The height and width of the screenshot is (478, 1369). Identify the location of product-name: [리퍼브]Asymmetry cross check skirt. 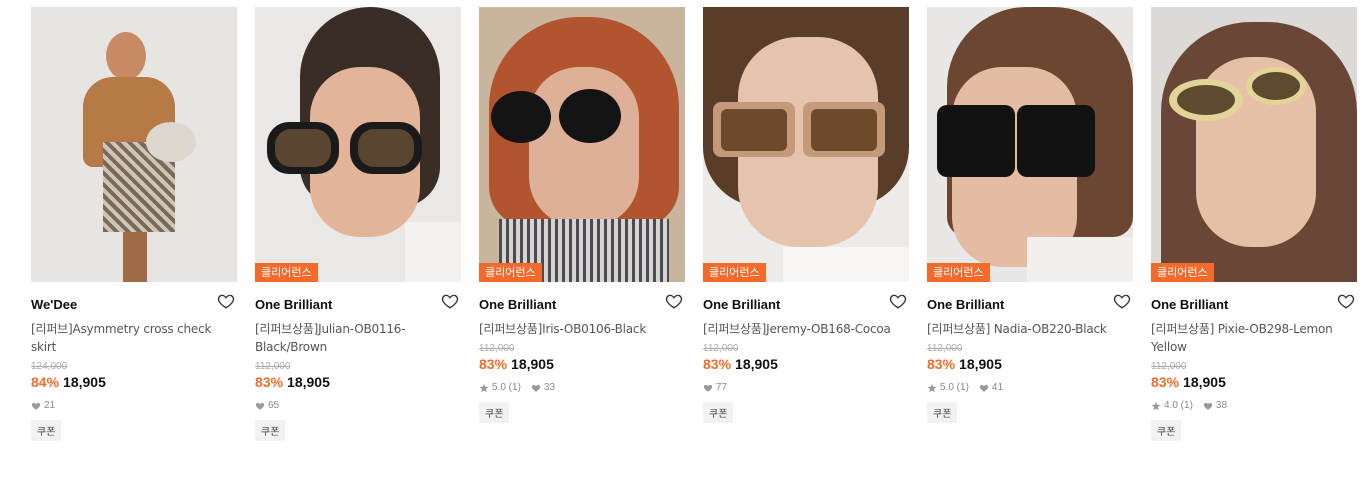
(134, 338).